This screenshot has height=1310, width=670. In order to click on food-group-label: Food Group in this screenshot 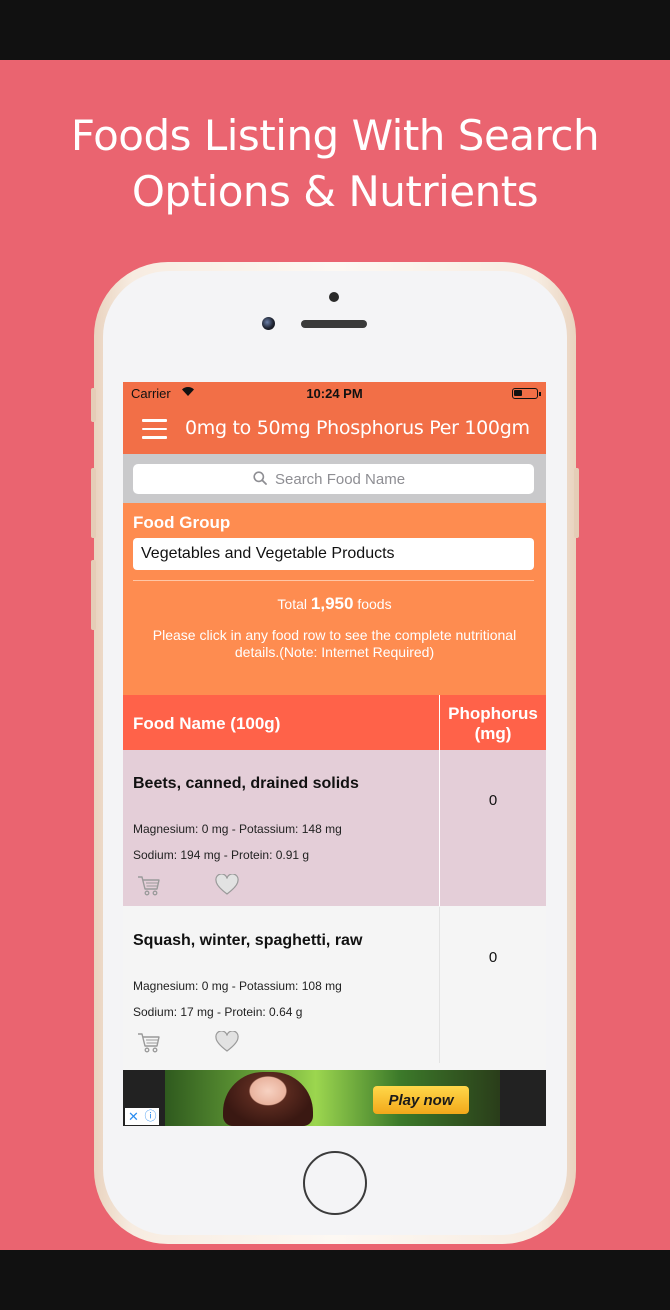, I will do `click(182, 522)`.